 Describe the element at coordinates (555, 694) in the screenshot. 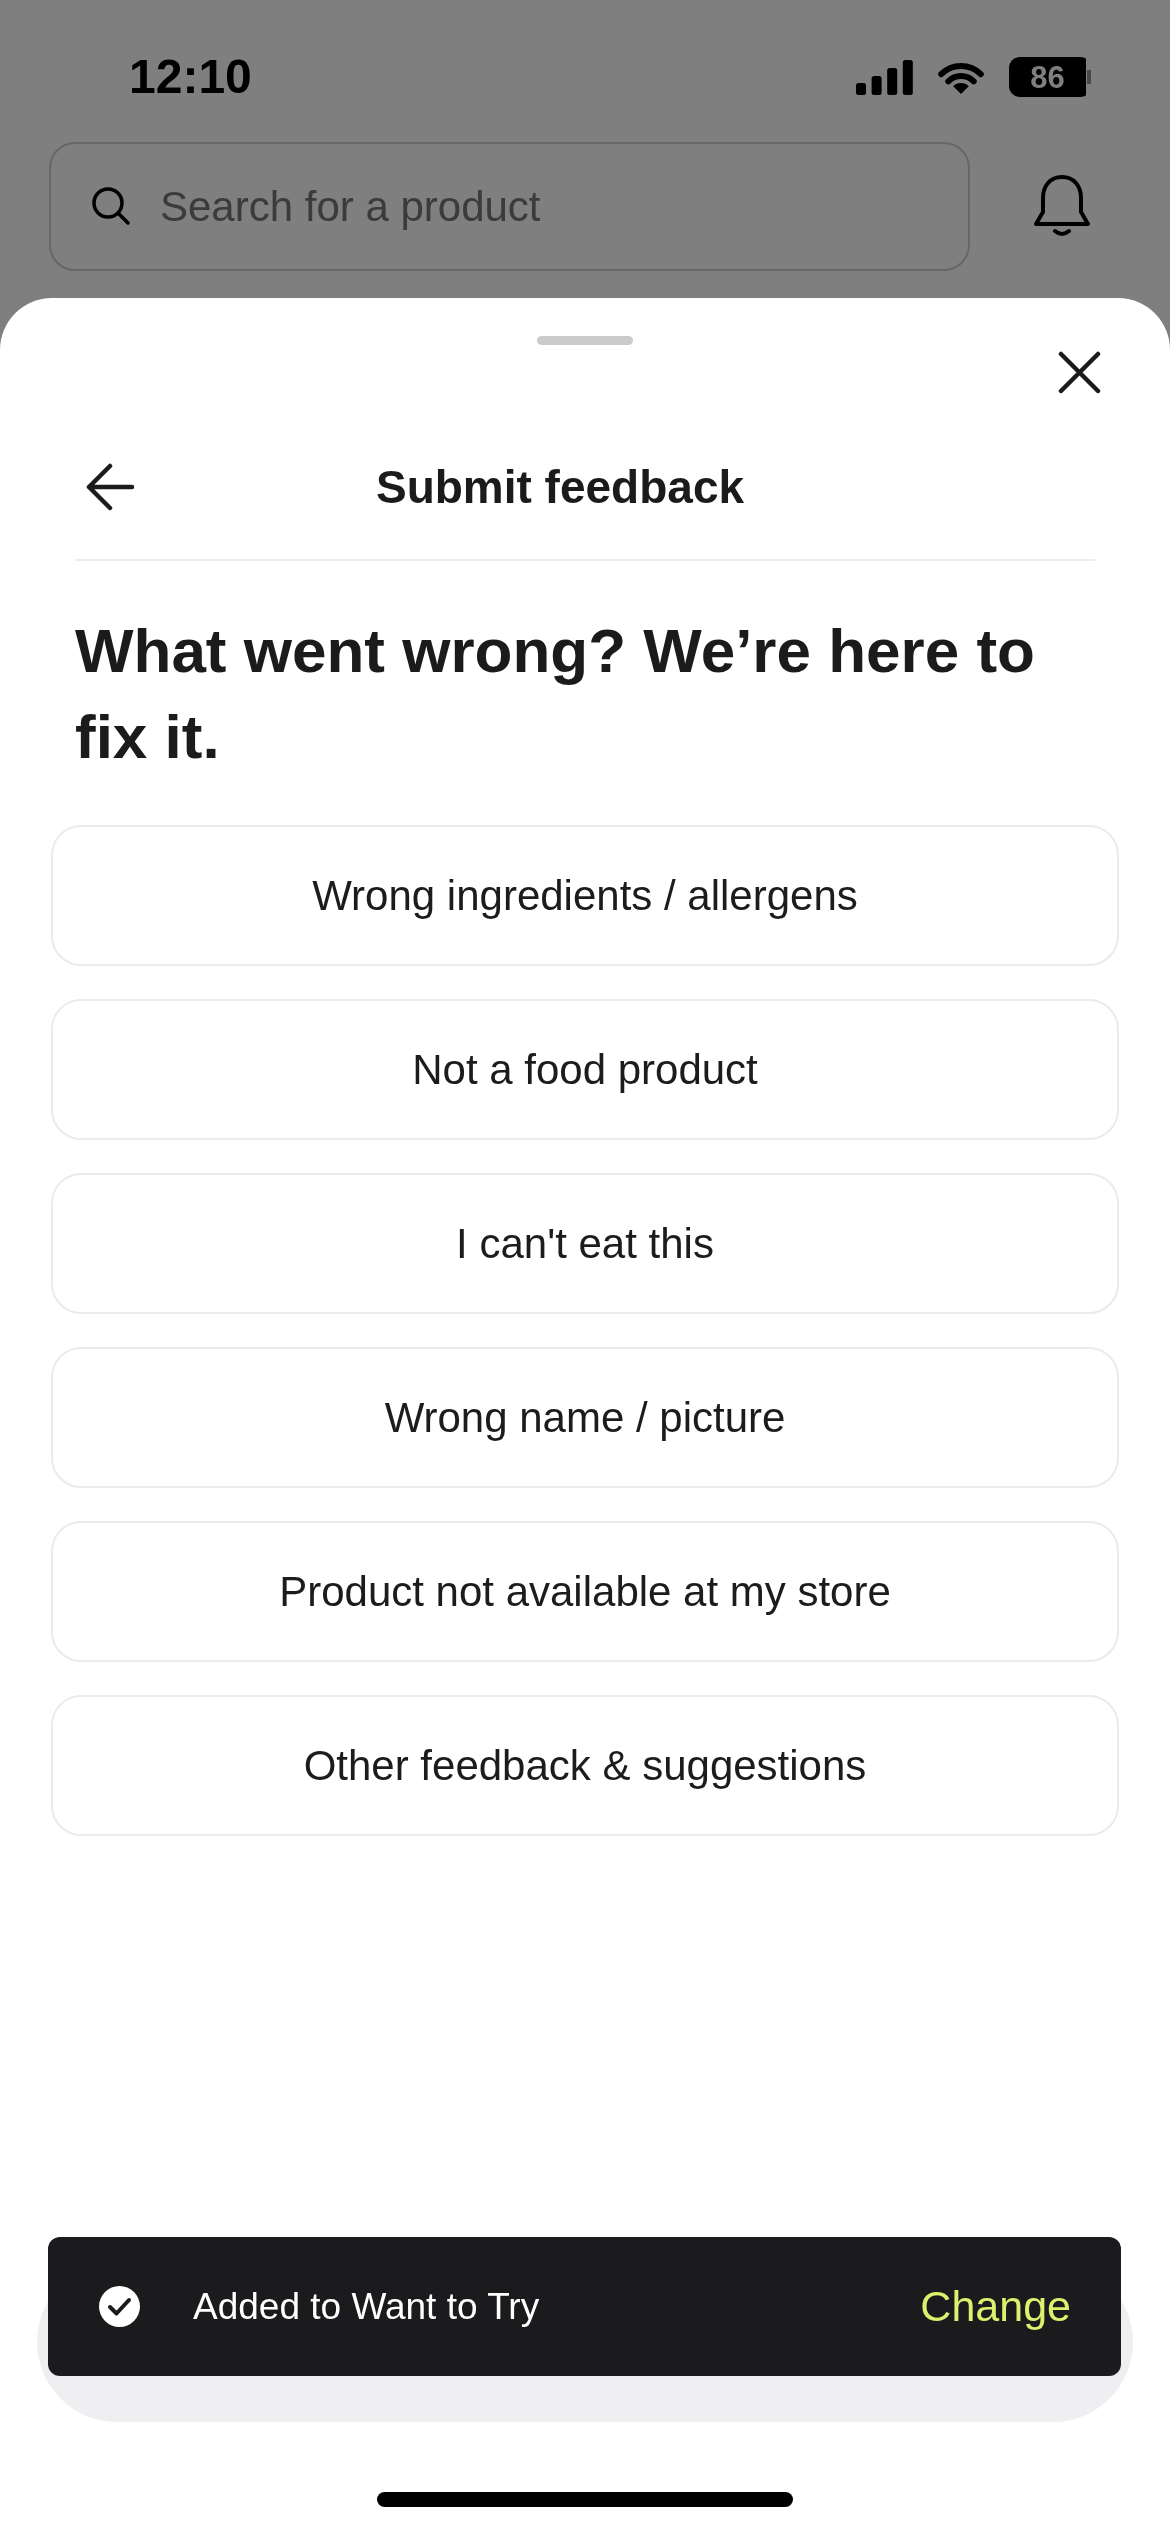

I see `sheet-heading: What went wrong? We’re here to fix it.` at that location.